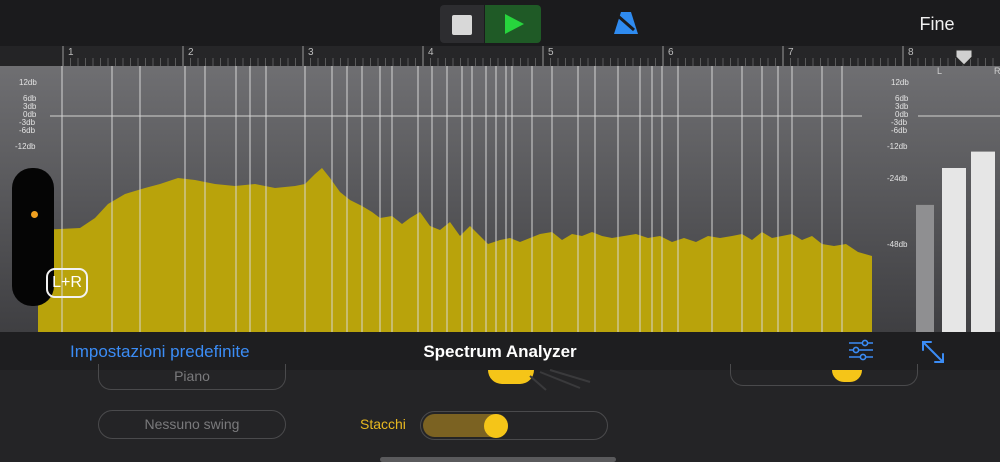 The width and height of the screenshot is (1000, 462). Describe the element at coordinates (964, 58) in the screenshot. I see `playhead-marker` at that location.